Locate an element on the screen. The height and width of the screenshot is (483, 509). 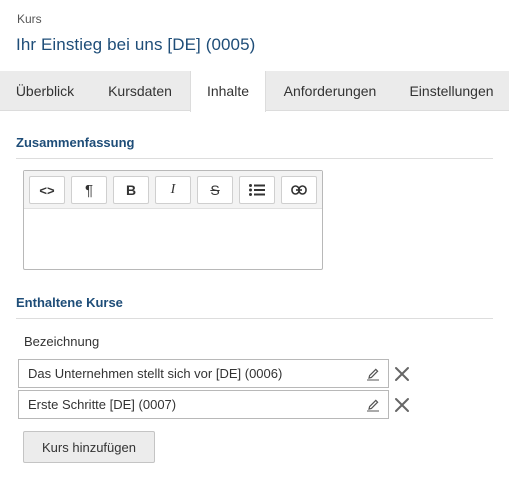
link-icon is located at coordinates (299, 190).